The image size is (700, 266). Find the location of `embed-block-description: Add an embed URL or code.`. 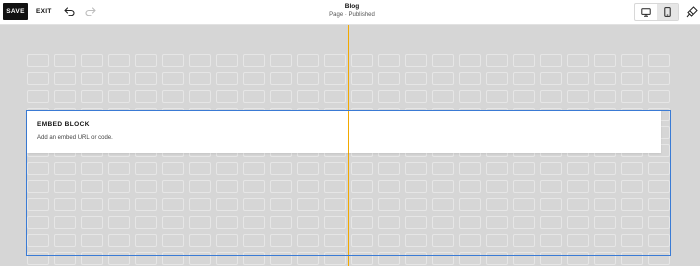

embed-block-description: Add an embed URL or code. is located at coordinates (75, 138).